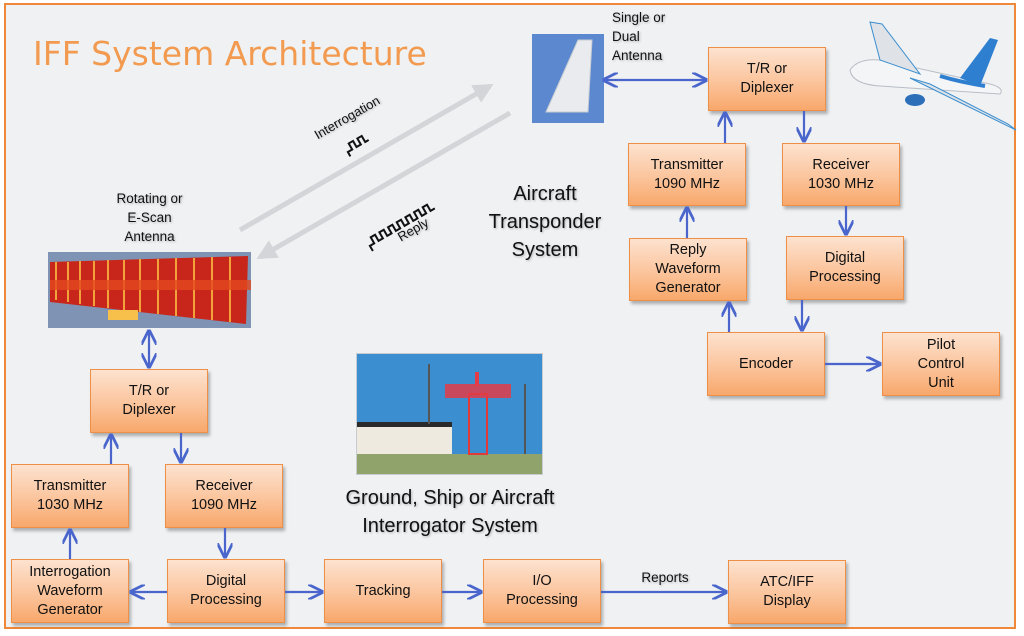 The height and width of the screenshot is (636, 1024). What do you see at coordinates (383, 591) in the screenshot?
I see `tracking-box: Tracking` at bounding box center [383, 591].